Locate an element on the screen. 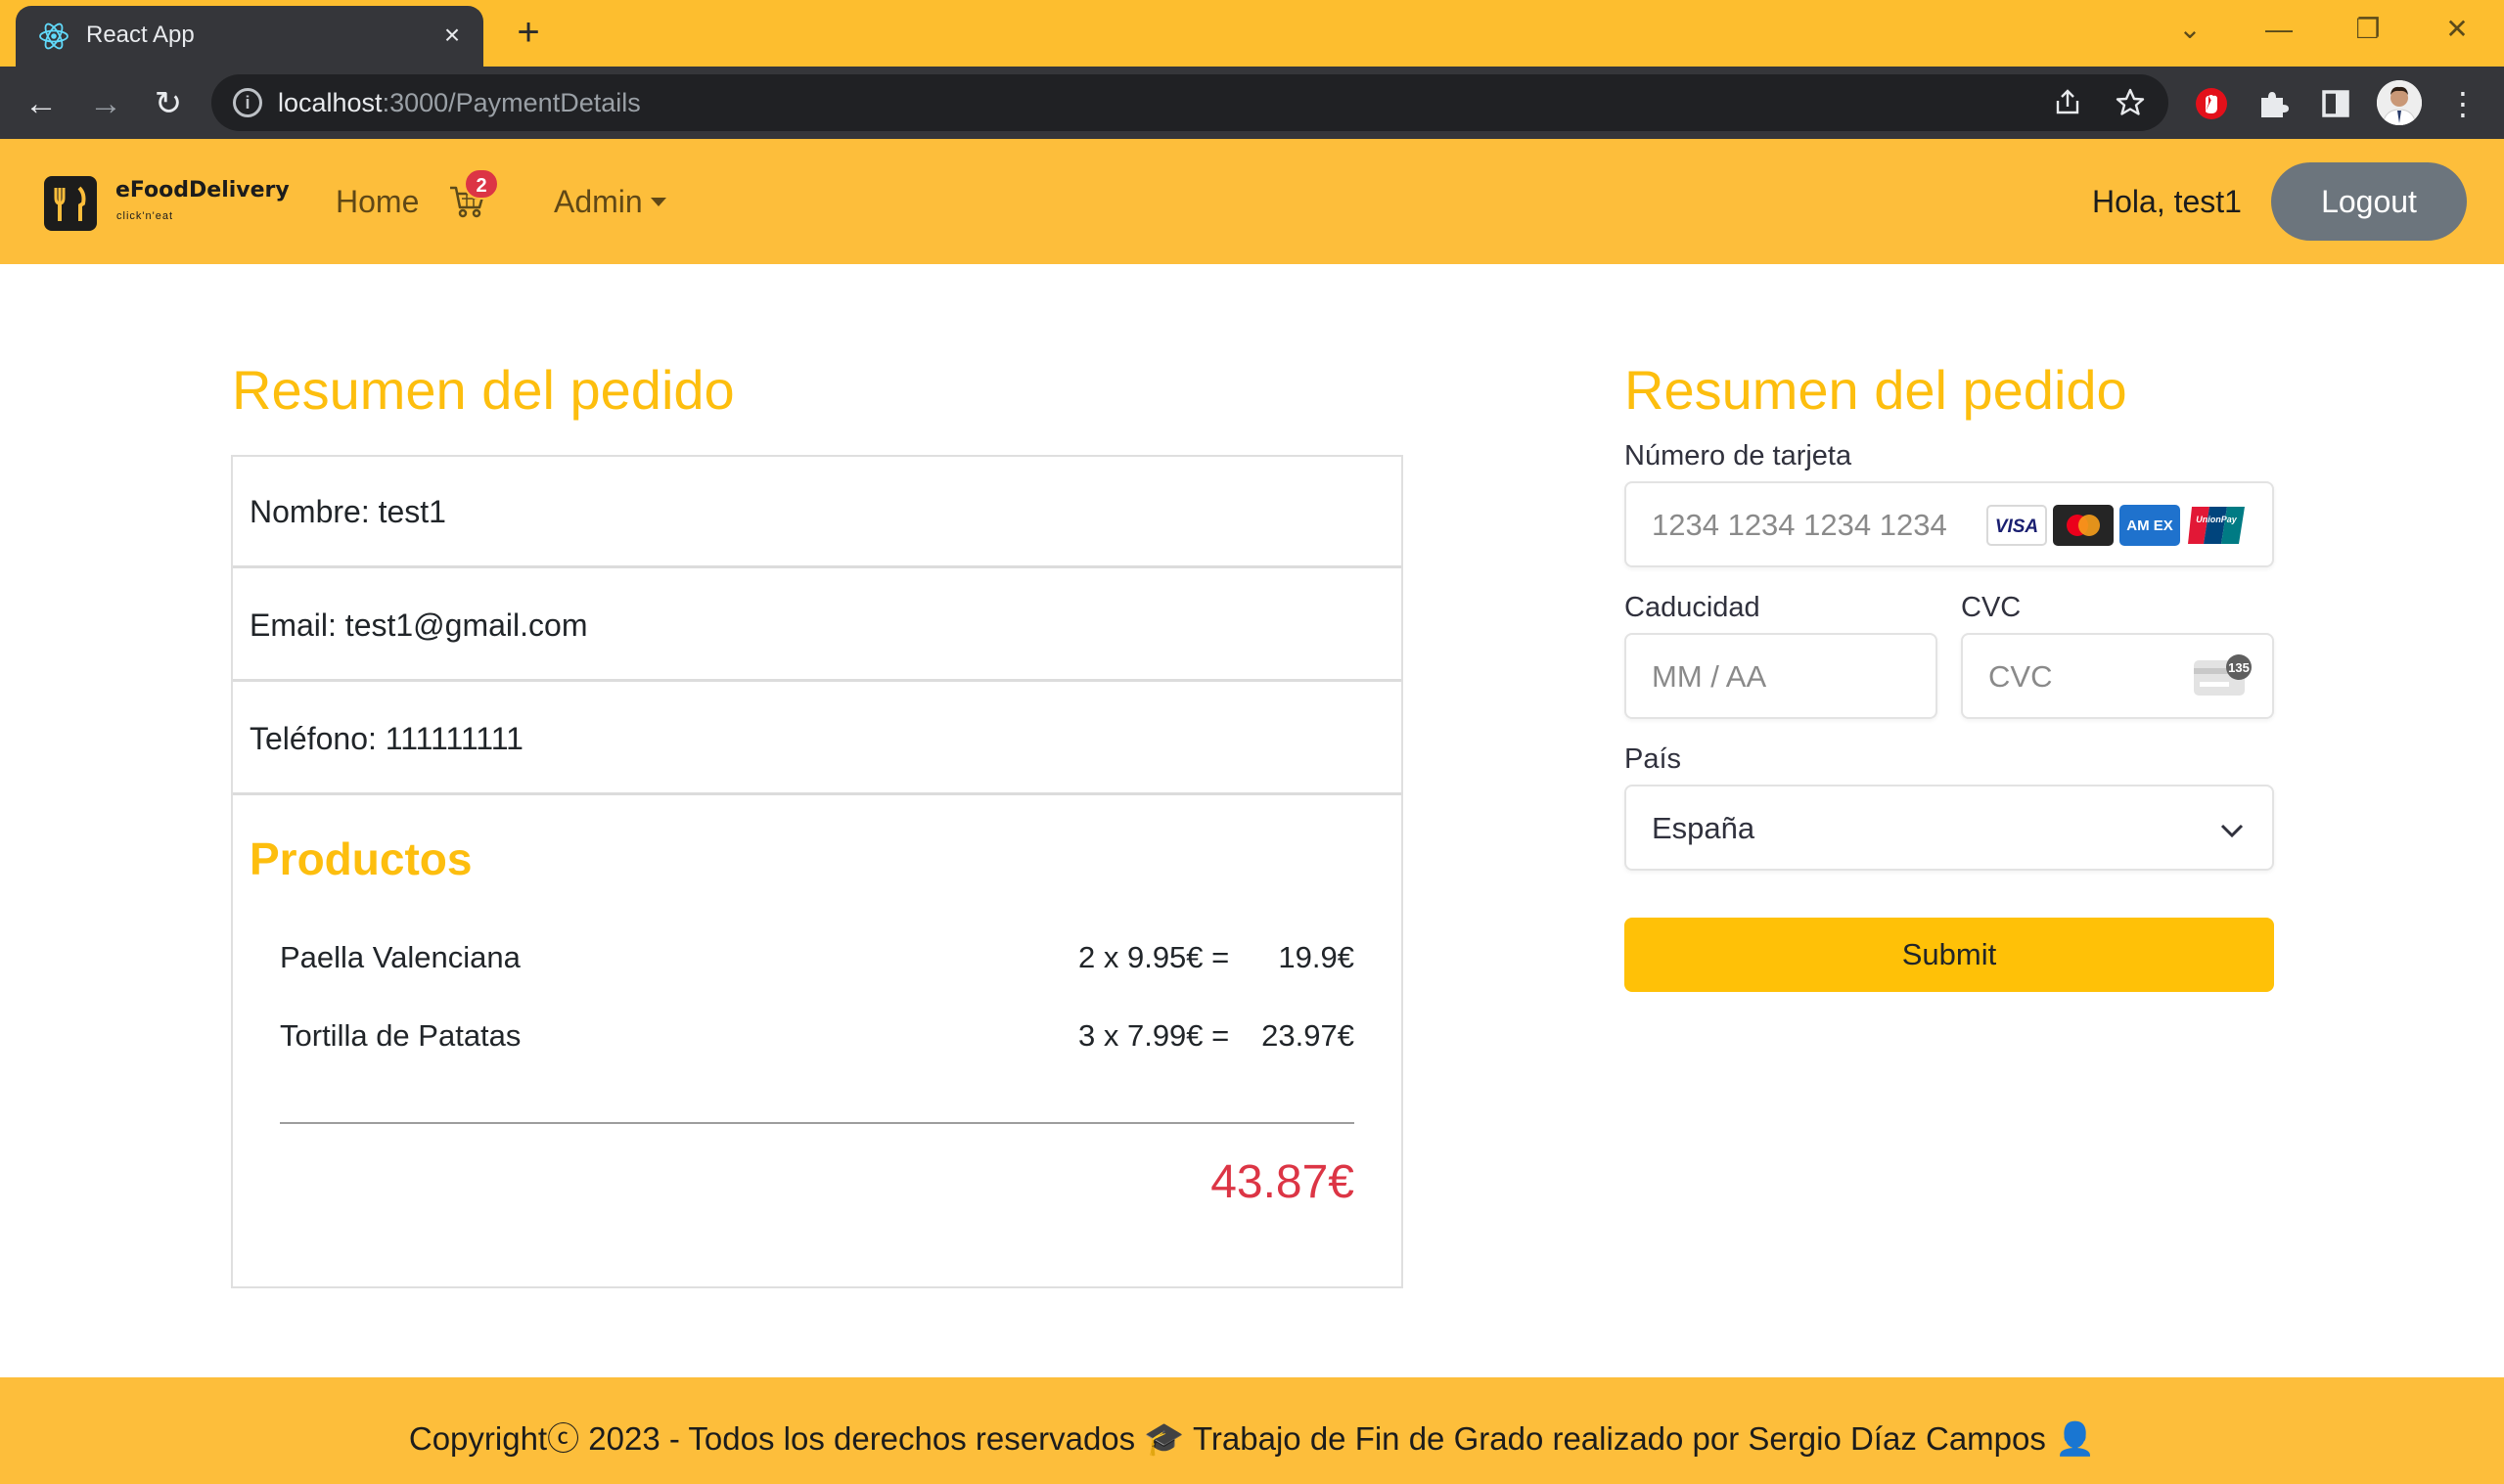 The height and width of the screenshot is (1484, 2504). country-select: España is located at coordinates (1949, 828).